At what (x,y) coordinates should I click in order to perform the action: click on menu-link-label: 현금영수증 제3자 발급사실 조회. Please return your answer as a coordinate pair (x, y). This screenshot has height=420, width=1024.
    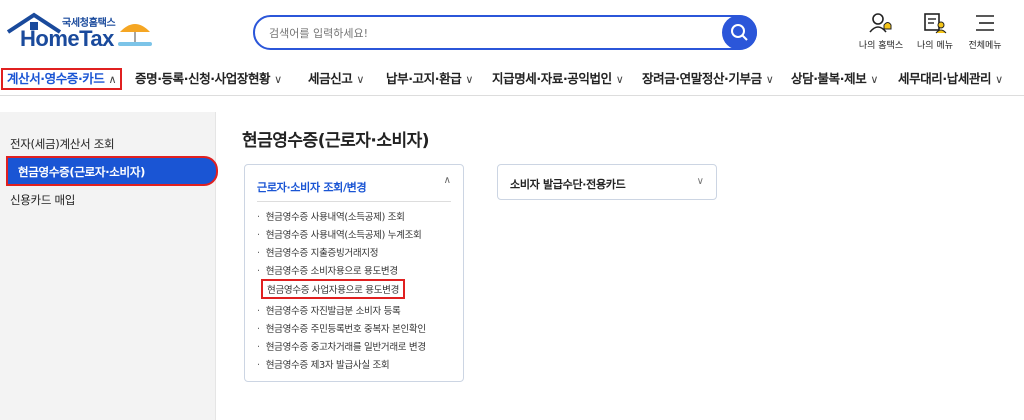
    Looking at the image, I should click on (327, 365).